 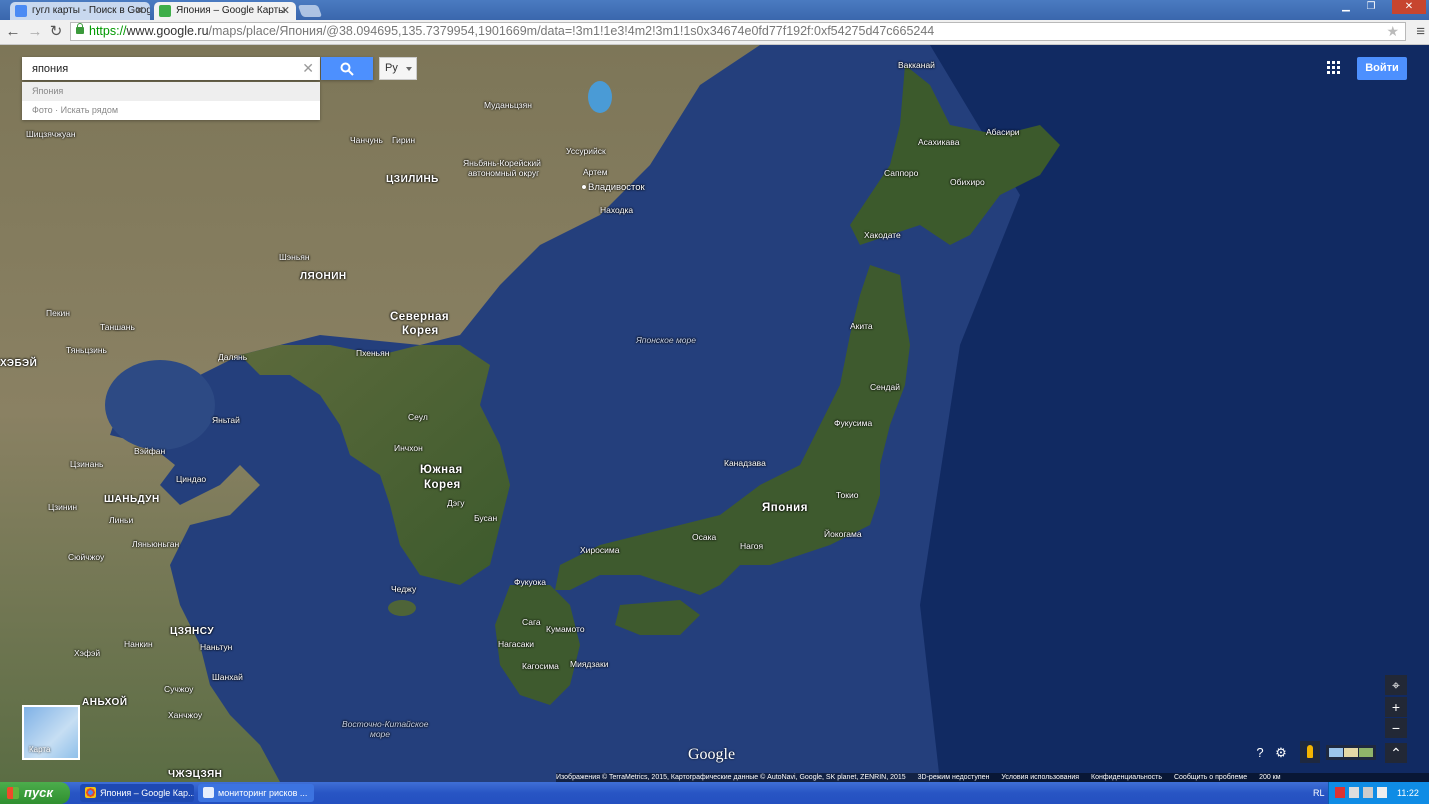 I want to click on start-button: пуск, so click(x=35, y=793).